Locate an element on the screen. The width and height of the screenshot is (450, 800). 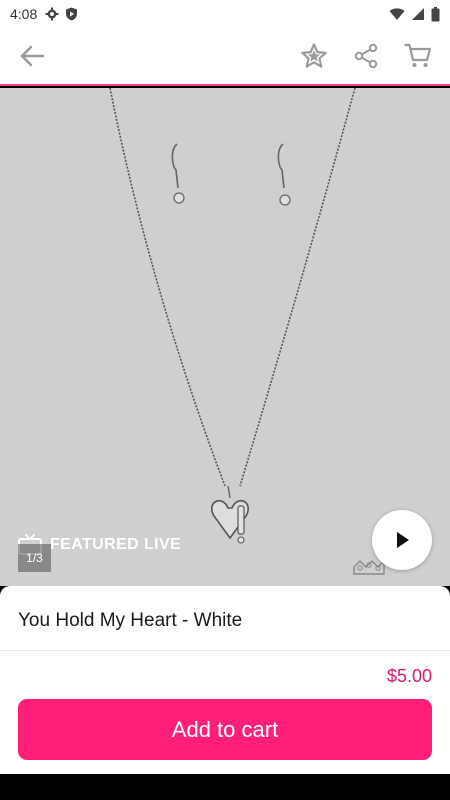
back-arrow-icon is located at coordinates (32, 56).